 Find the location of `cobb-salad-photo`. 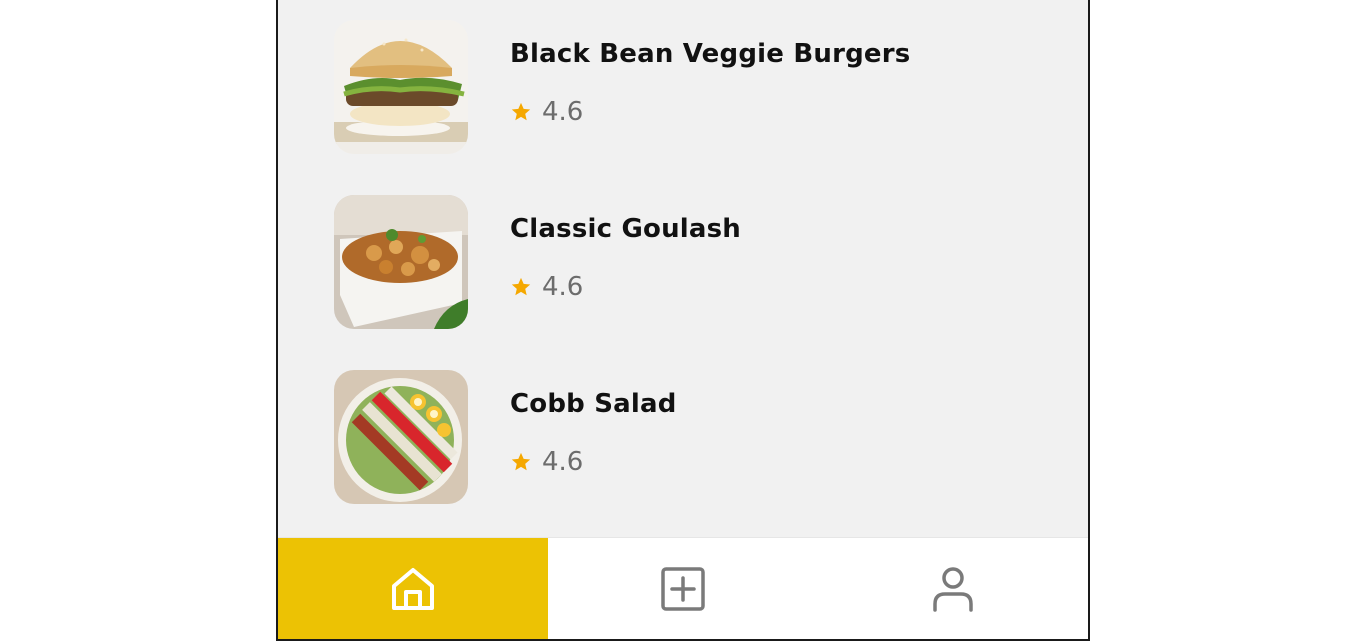

cobb-salad-photo is located at coordinates (401, 437).